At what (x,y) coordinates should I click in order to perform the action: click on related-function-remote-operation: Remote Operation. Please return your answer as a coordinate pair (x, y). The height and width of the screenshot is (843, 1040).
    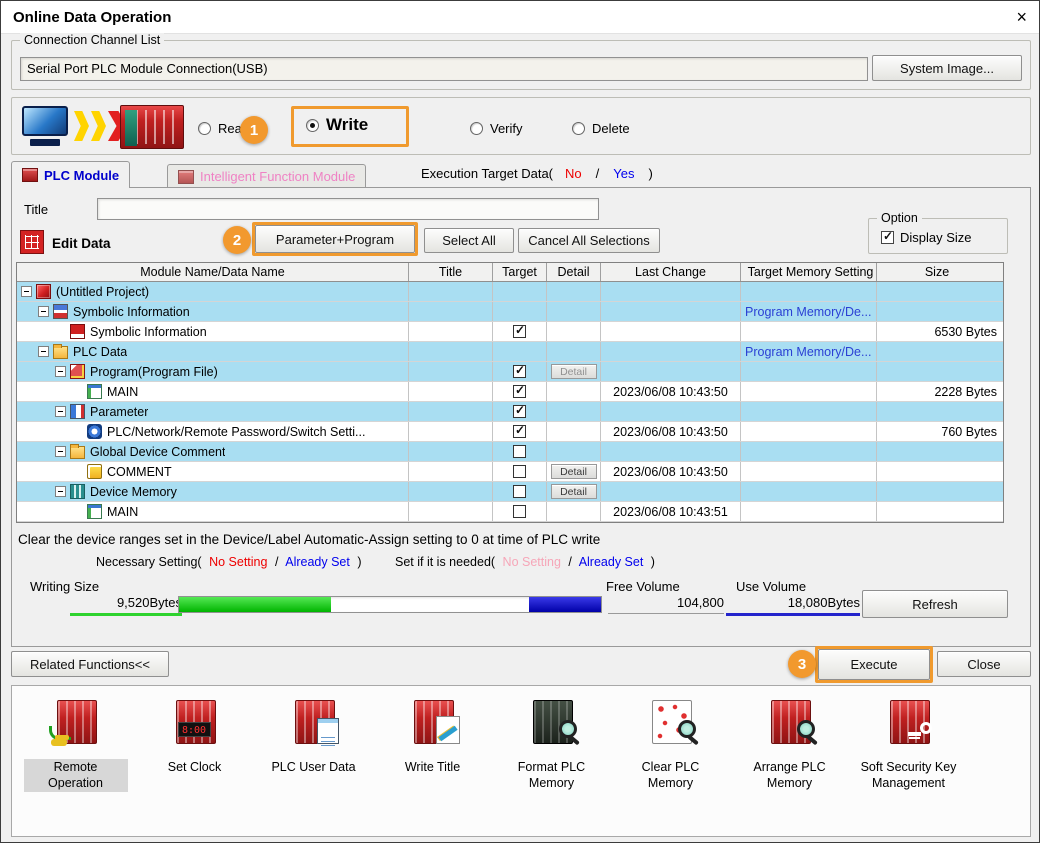
    Looking at the image, I should click on (75, 745).